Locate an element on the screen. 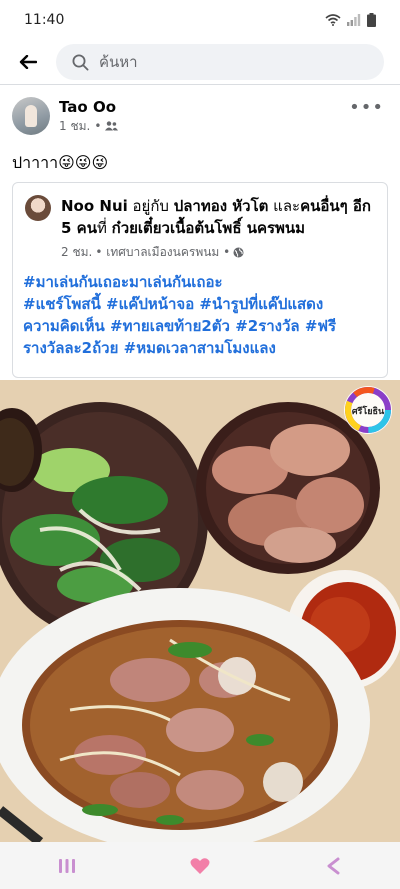 The image size is (400, 889). globe-icon is located at coordinates (238, 252).